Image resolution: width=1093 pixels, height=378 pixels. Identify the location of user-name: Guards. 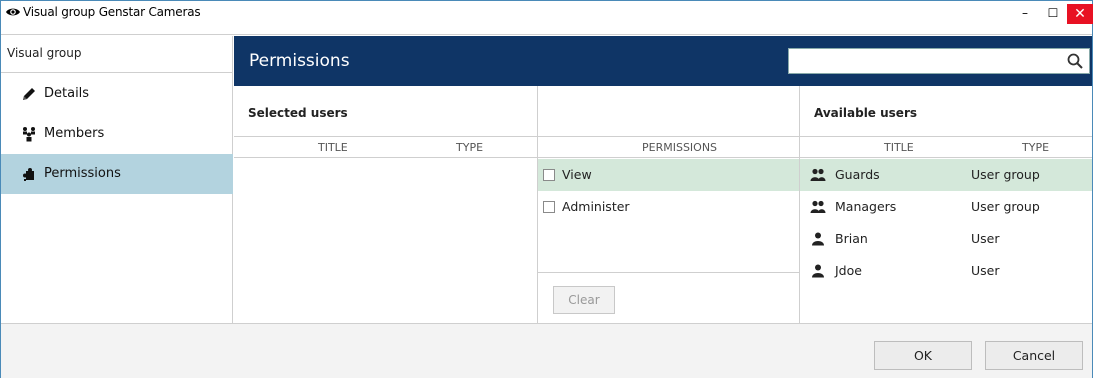
(857, 174).